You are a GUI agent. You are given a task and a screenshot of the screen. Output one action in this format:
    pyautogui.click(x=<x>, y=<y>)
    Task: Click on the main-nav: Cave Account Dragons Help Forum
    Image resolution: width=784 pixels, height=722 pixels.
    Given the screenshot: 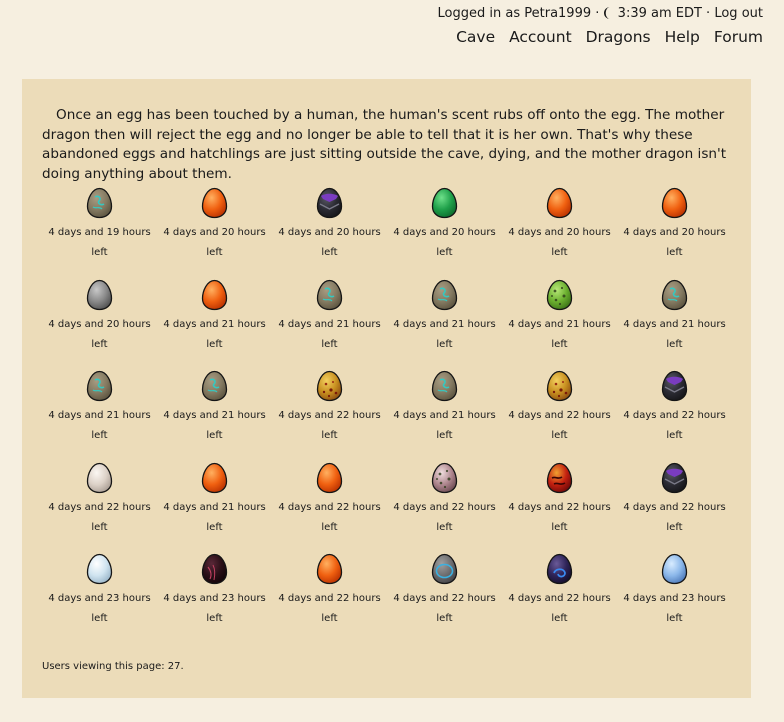 What is the action you would take?
    pyautogui.click(x=600, y=37)
    